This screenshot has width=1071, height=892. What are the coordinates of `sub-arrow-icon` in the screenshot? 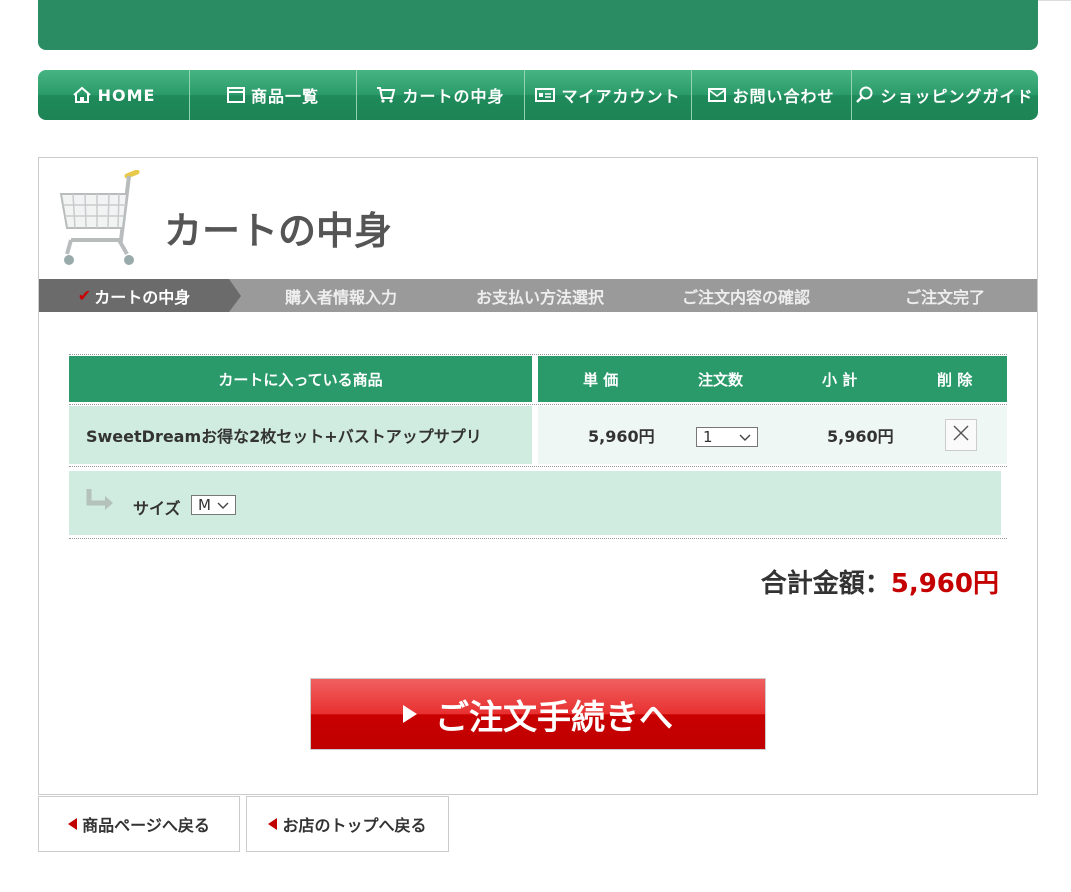 It's located at (100, 502).